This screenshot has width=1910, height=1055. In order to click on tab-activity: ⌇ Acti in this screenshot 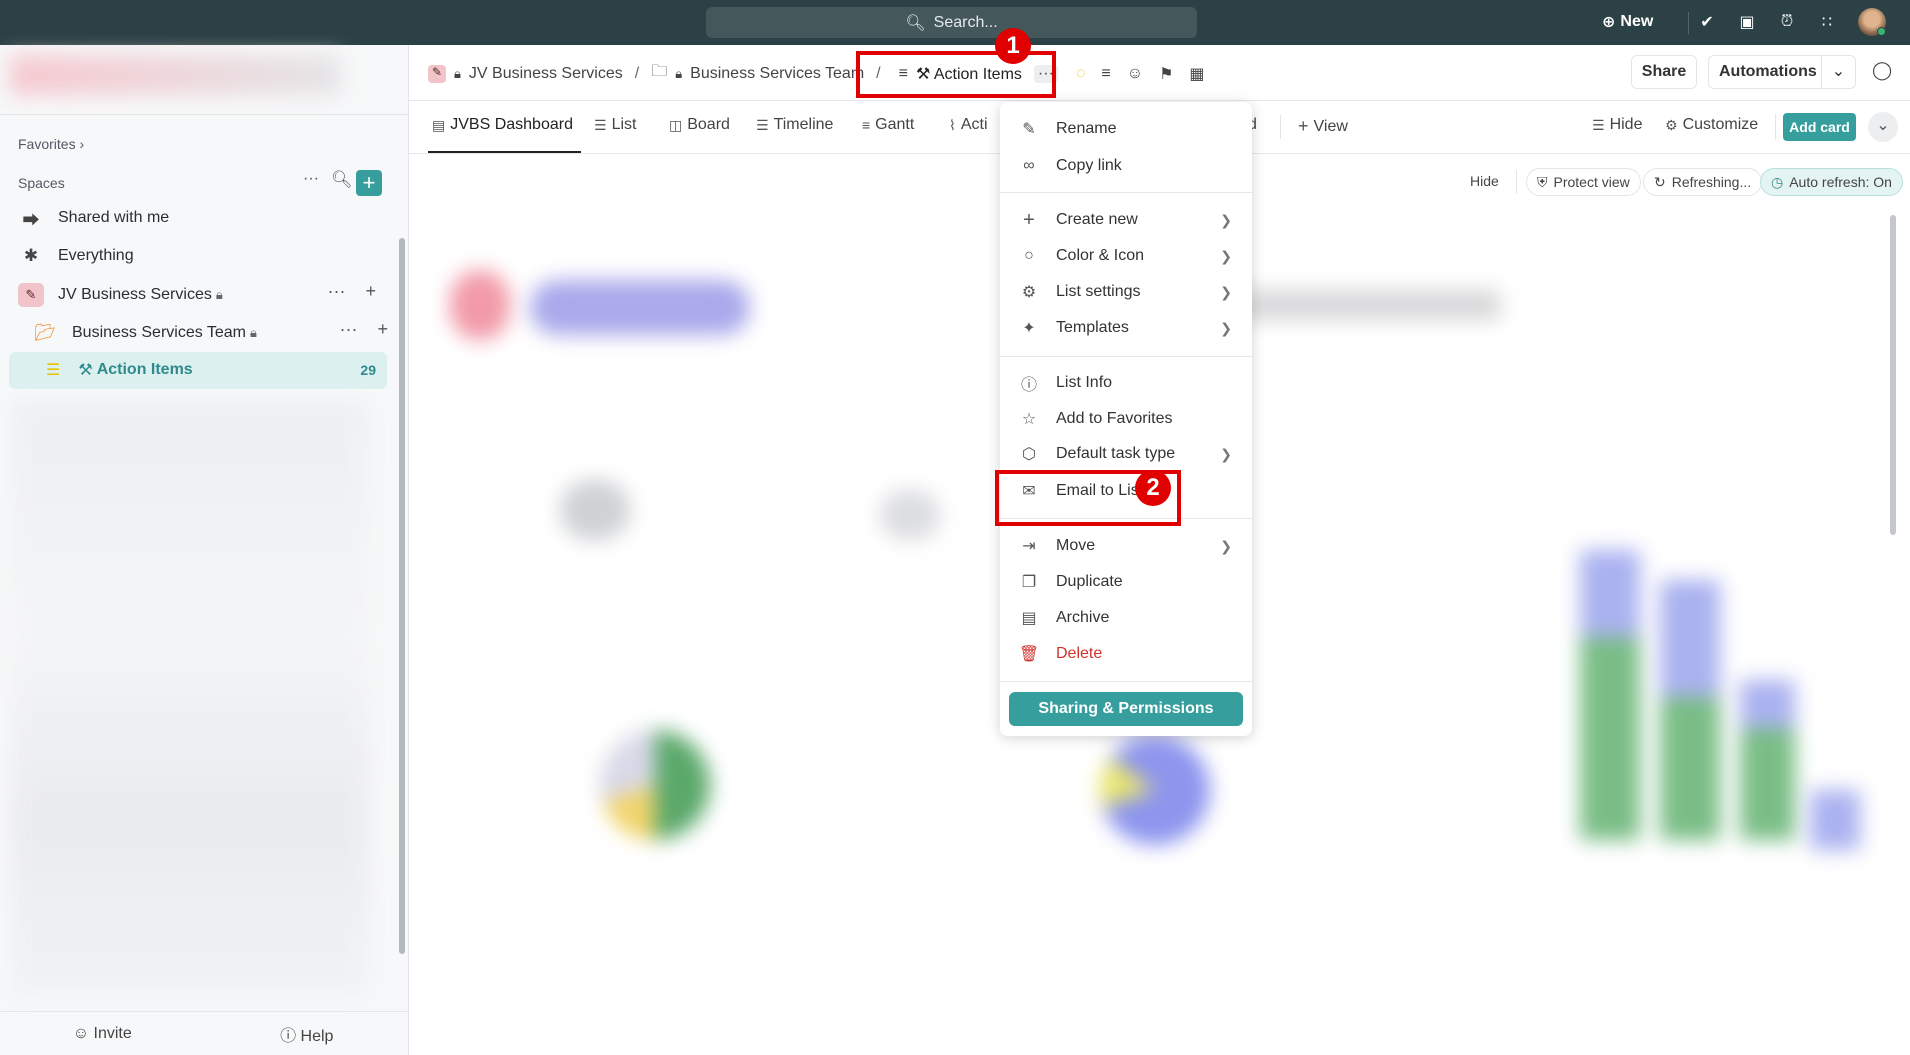, I will do `click(968, 125)`.